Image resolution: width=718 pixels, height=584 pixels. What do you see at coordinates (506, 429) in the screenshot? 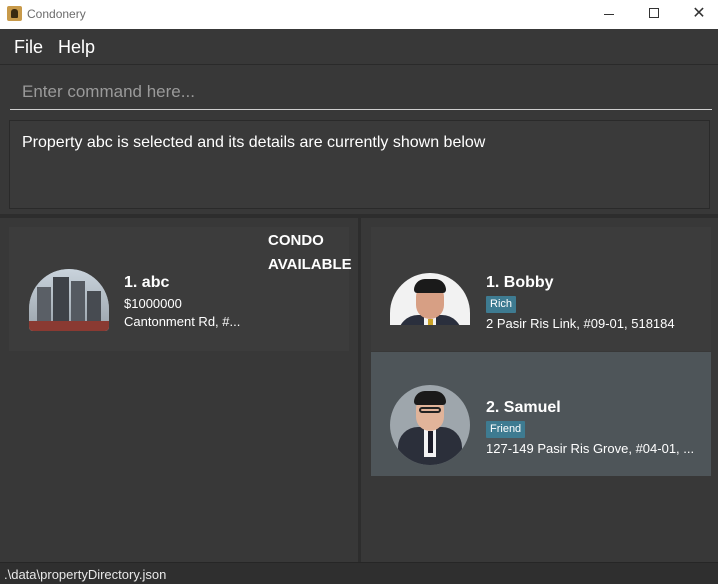
I see `client-tag: Friend` at bounding box center [506, 429].